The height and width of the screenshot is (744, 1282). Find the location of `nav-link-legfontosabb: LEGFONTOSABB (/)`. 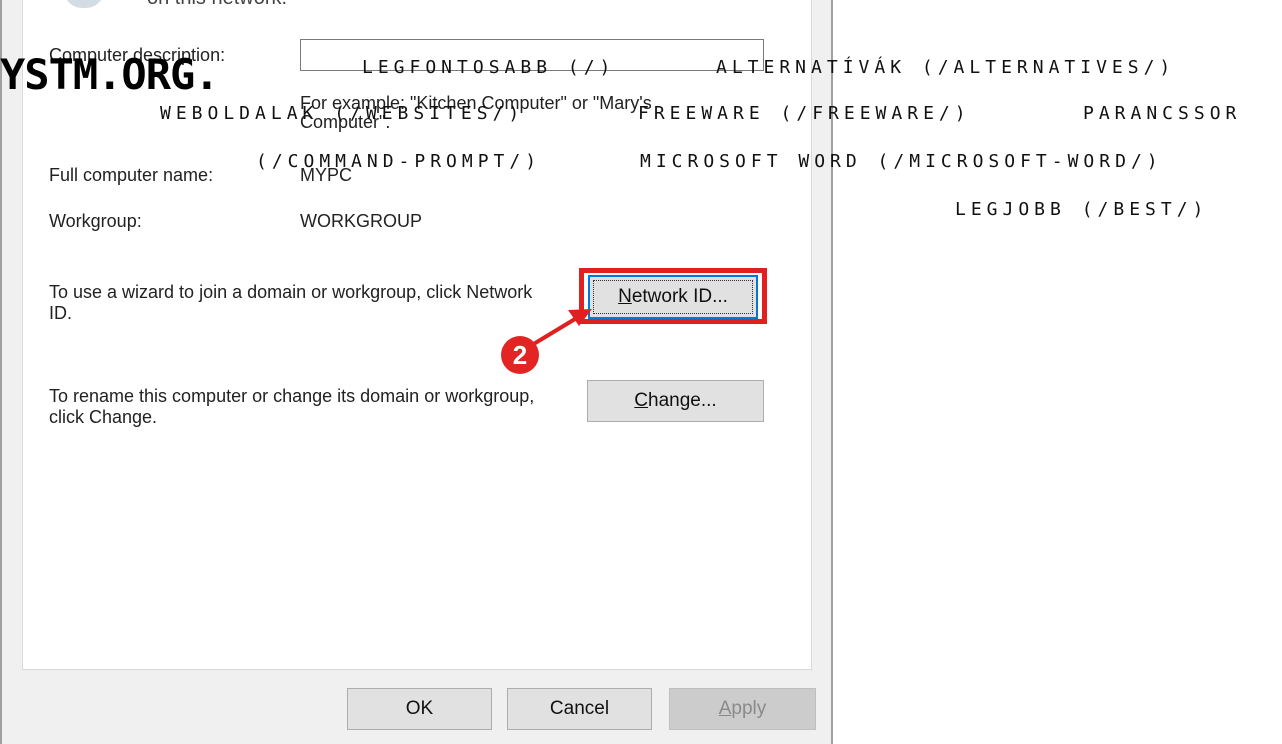

nav-link-legfontosabb: LEGFONTOSABB (/) is located at coordinates (488, 68).